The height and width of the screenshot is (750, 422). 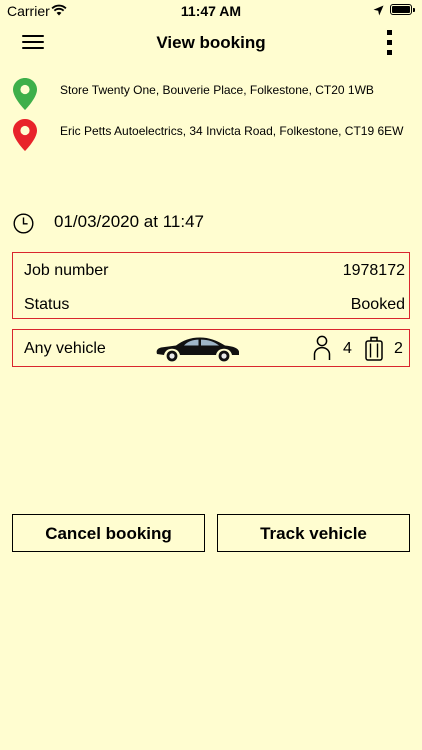 What do you see at coordinates (414, 10) in the screenshot?
I see `battery-tip` at bounding box center [414, 10].